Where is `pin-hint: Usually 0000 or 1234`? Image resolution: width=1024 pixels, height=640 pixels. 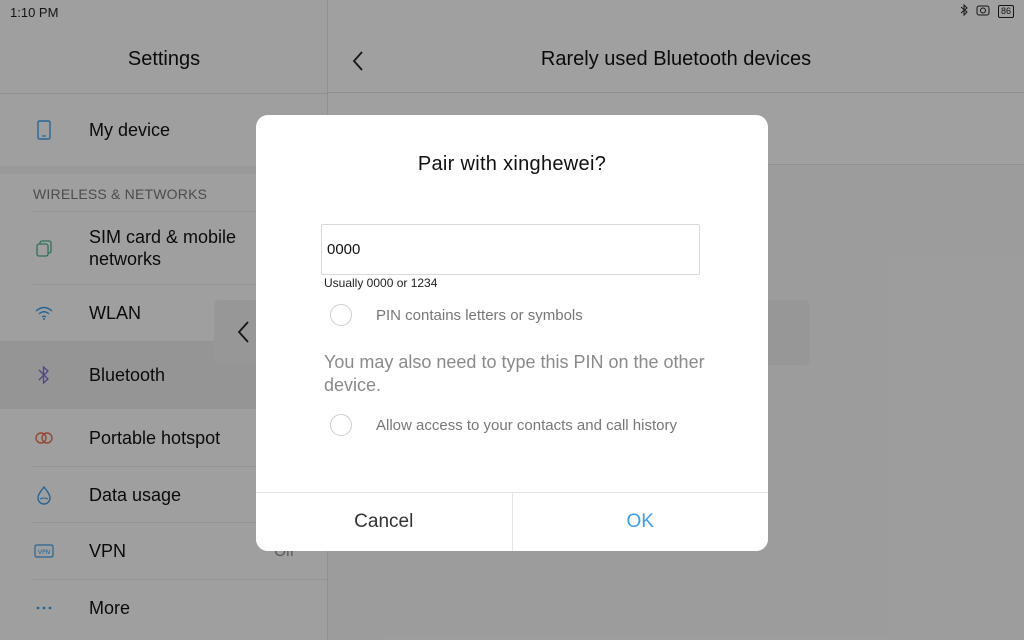 pin-hint: Usually 0000 or 1234 is located at coordinates (381, 283).